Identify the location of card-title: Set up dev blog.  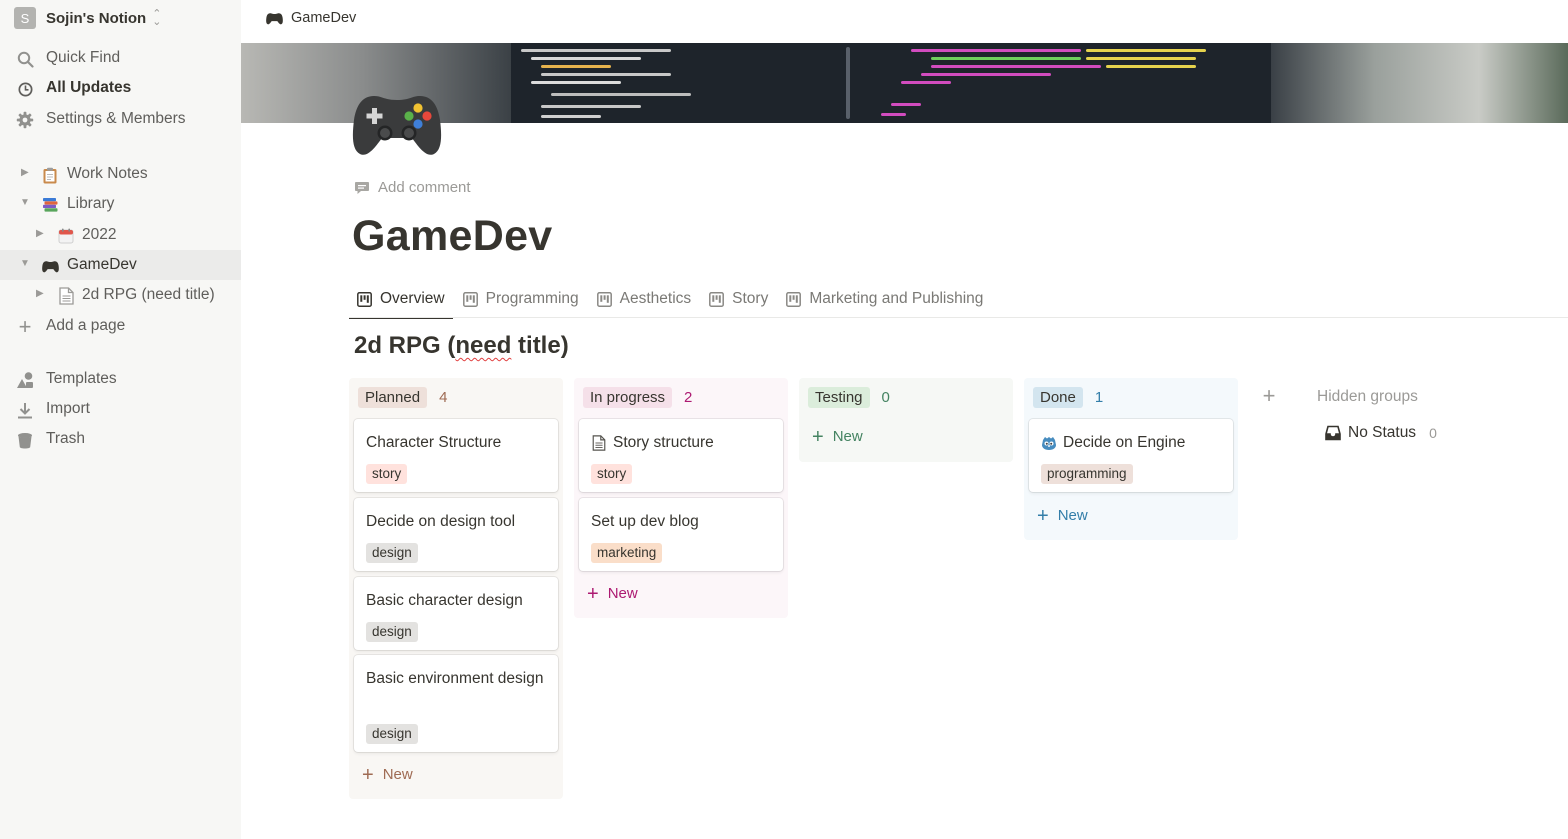
(645, 521).